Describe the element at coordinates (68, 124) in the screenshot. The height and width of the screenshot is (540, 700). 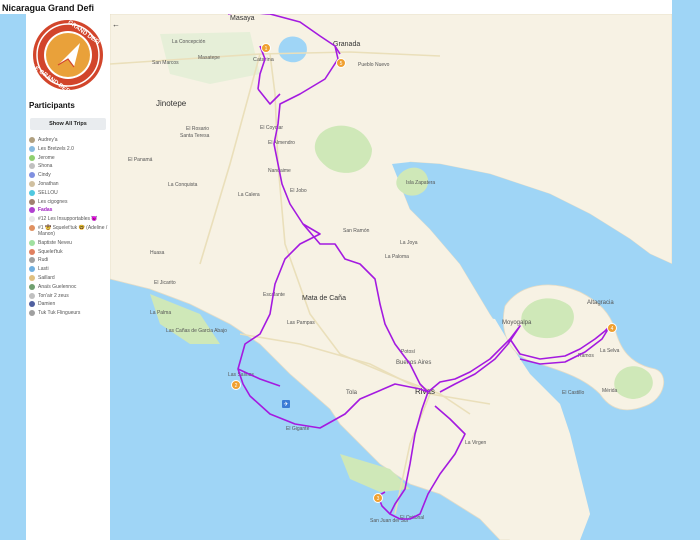
I see `show-all-trips-button: Show All Trips` at that location.